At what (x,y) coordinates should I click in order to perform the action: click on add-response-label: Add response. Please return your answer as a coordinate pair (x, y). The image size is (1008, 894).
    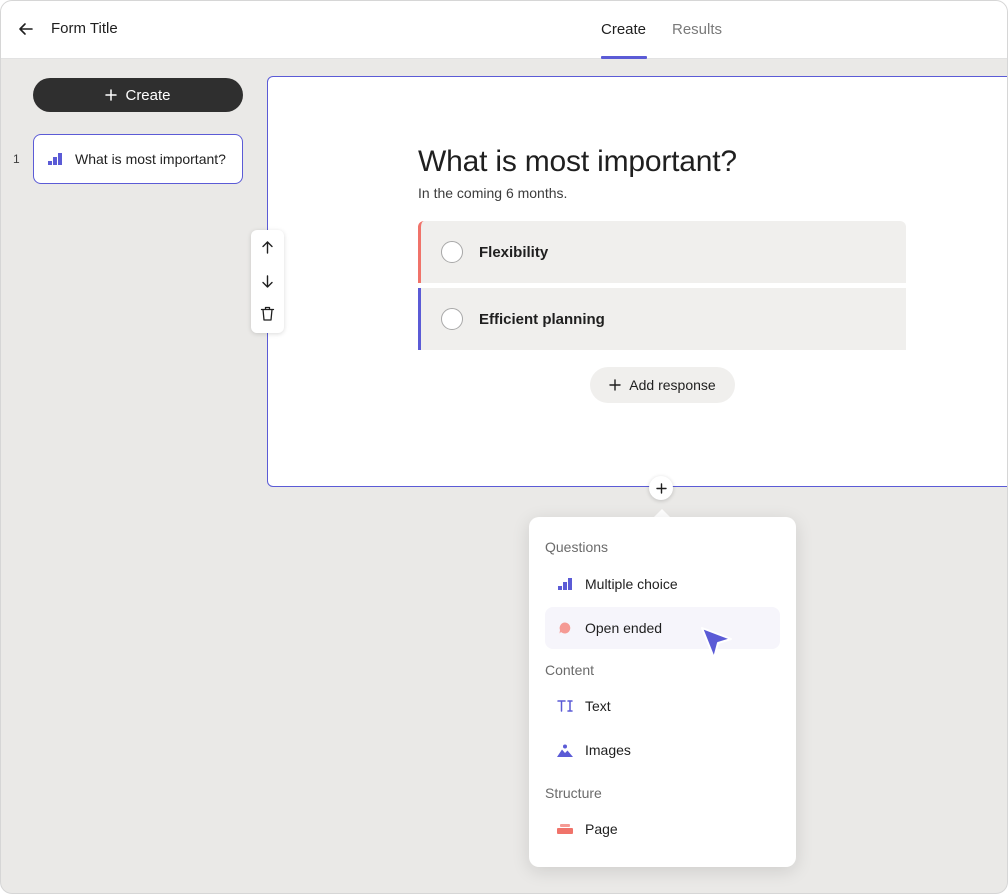
    Looking at the image, I should click on (672, 385).